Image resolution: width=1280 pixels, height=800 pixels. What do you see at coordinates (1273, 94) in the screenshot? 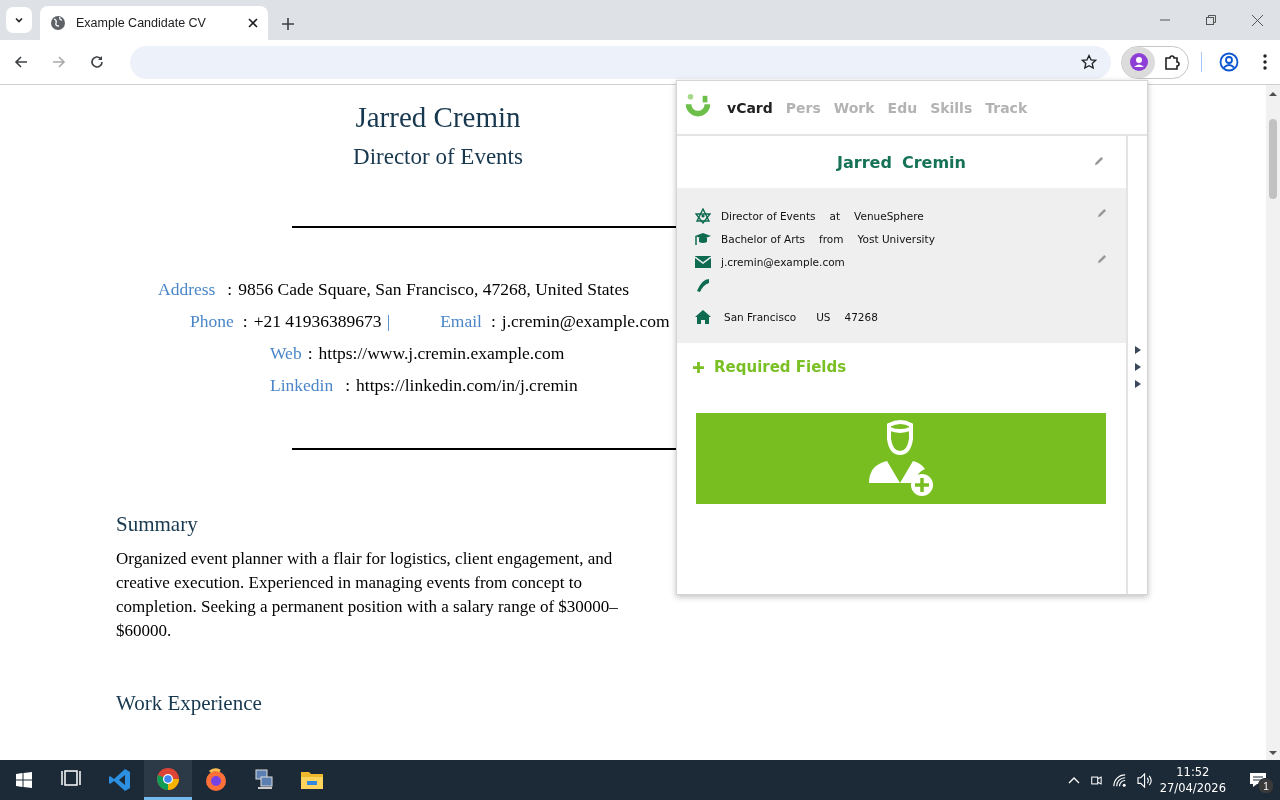
I see `scroll-up-icon` at bounding box center [1273, 94].